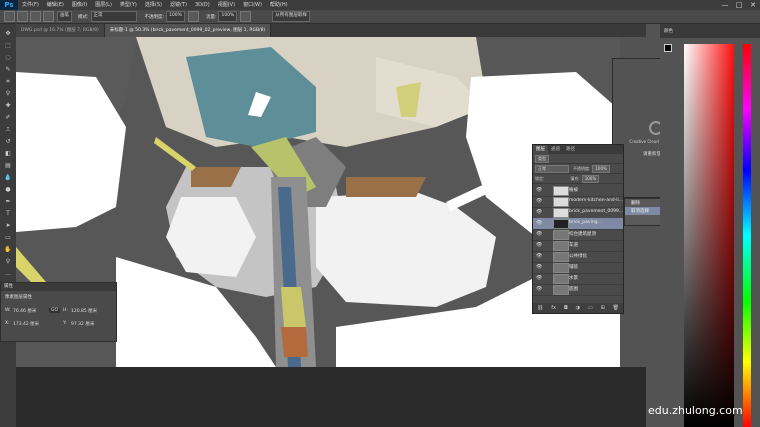  I want to click on mode-label: 模式:, so click(83, 17).